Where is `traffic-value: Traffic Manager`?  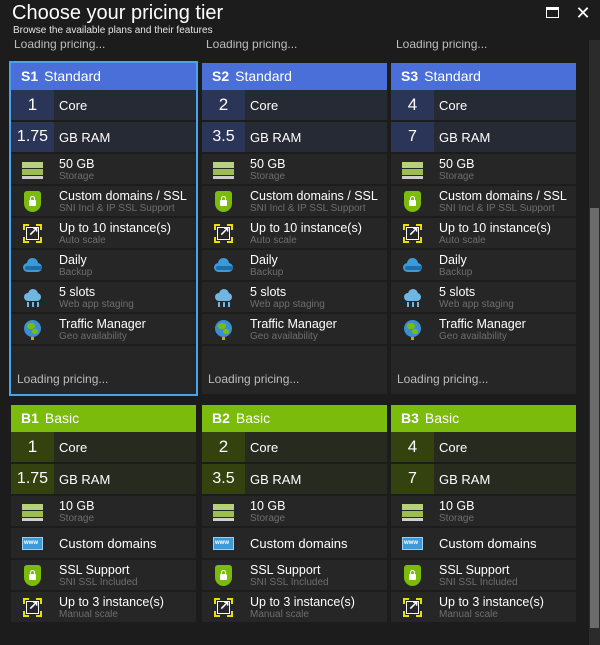
traffic-value: Traffic Manager is located at coordinates (482, 324).